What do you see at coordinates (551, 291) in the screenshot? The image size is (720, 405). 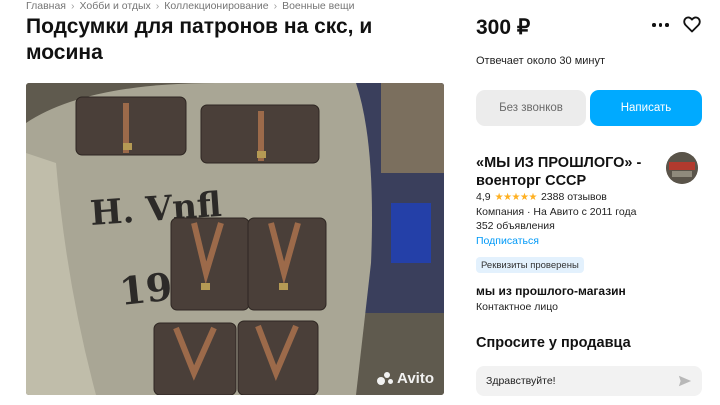 I see `contact-person-name: мы из прошлого-магазин` at bounding box center [551, 291].